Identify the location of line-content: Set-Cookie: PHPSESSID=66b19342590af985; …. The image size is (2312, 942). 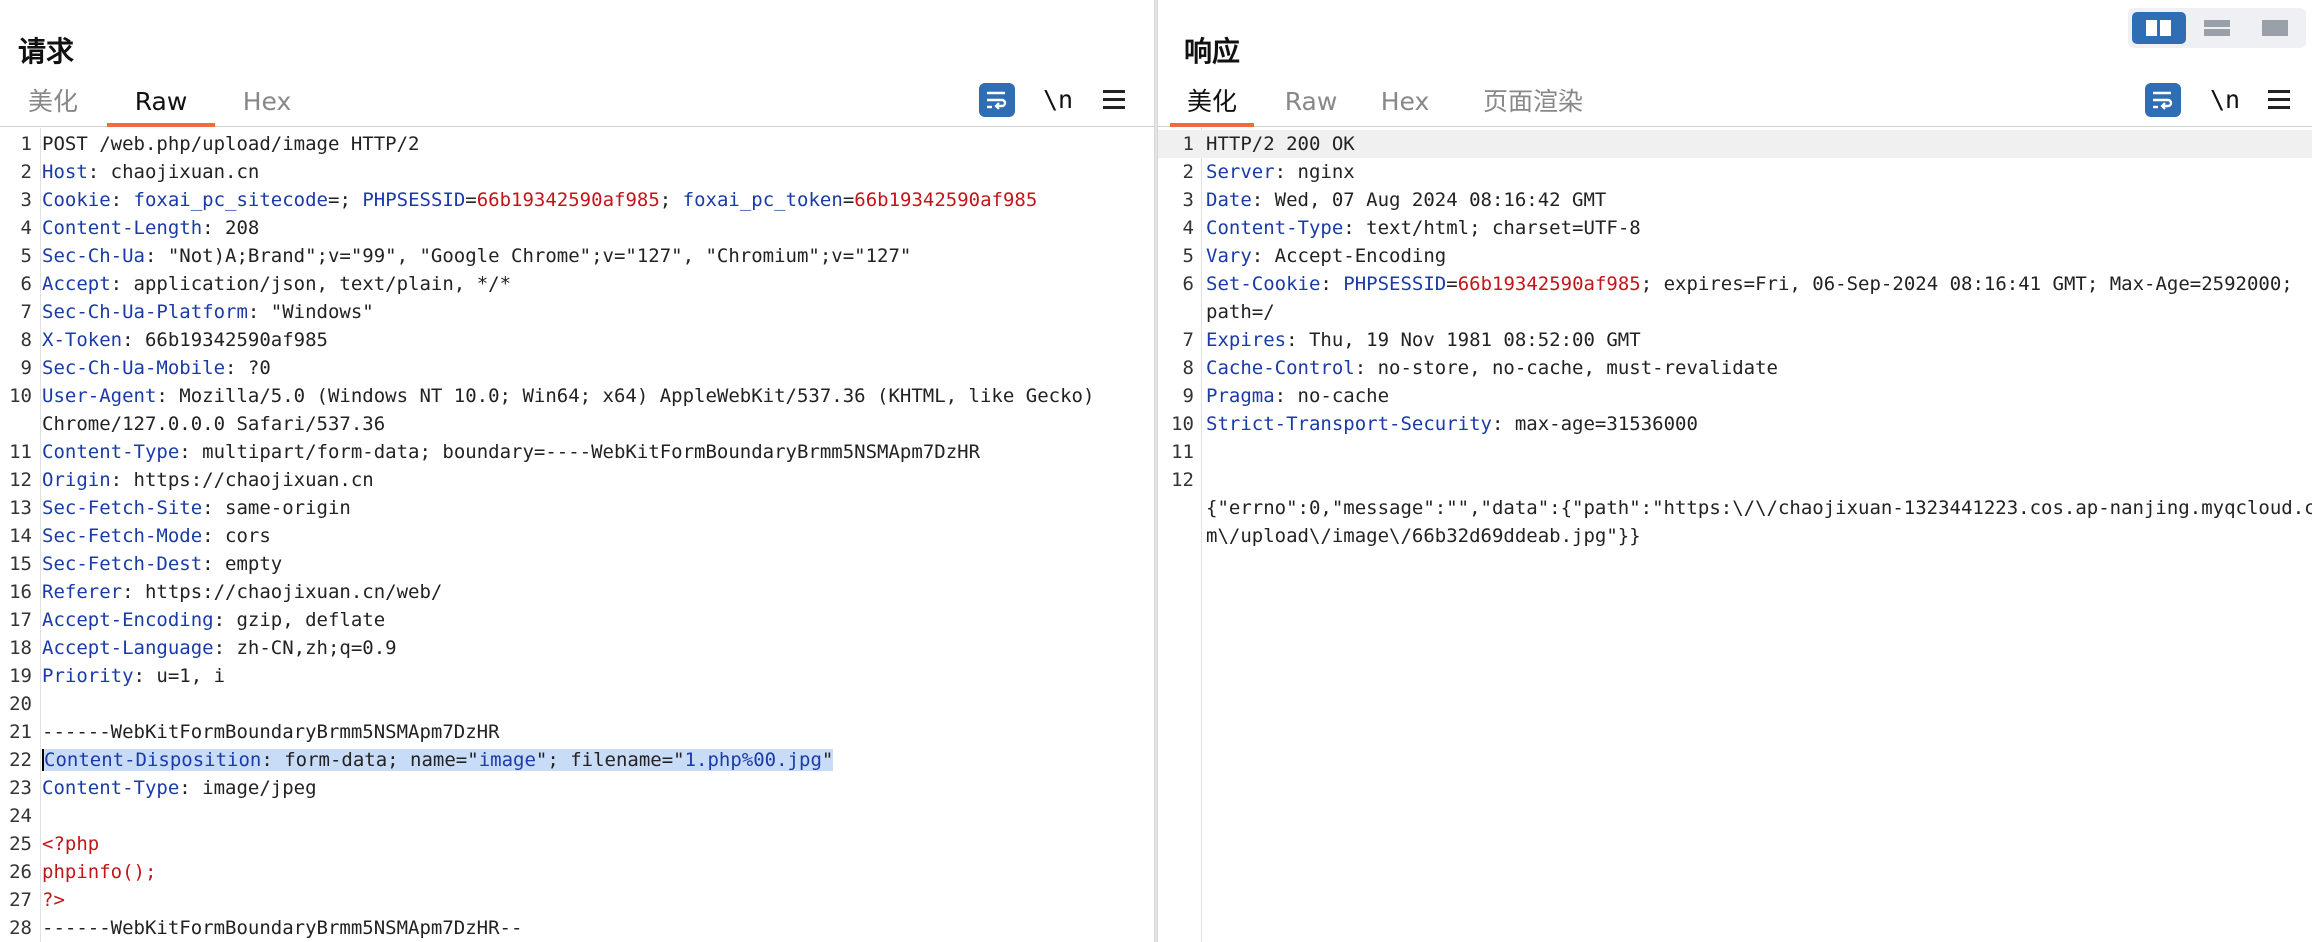
(1753, 284).